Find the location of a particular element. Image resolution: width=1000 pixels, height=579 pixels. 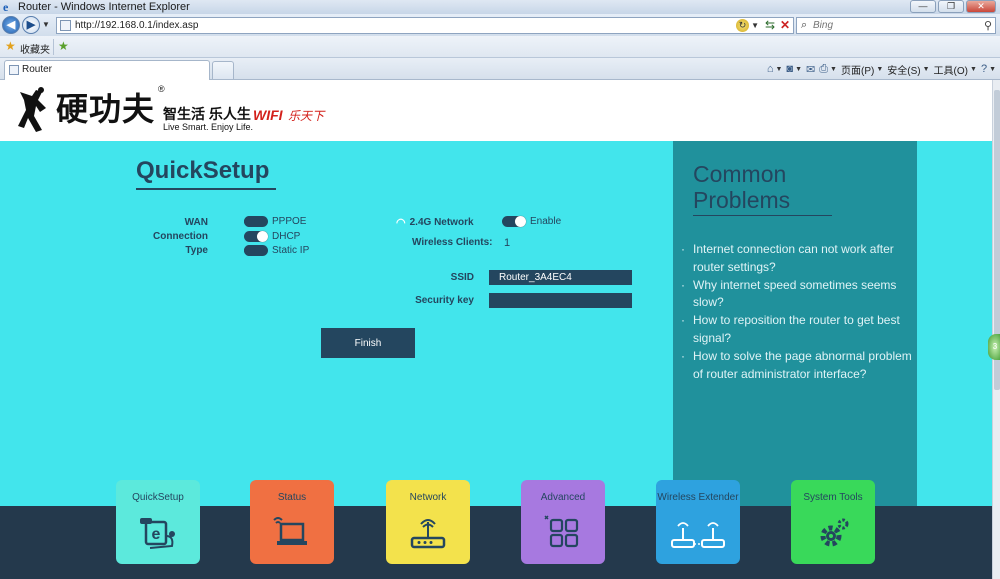

network-2g-label: 2.4G Network is located at coordinates (441, 222).